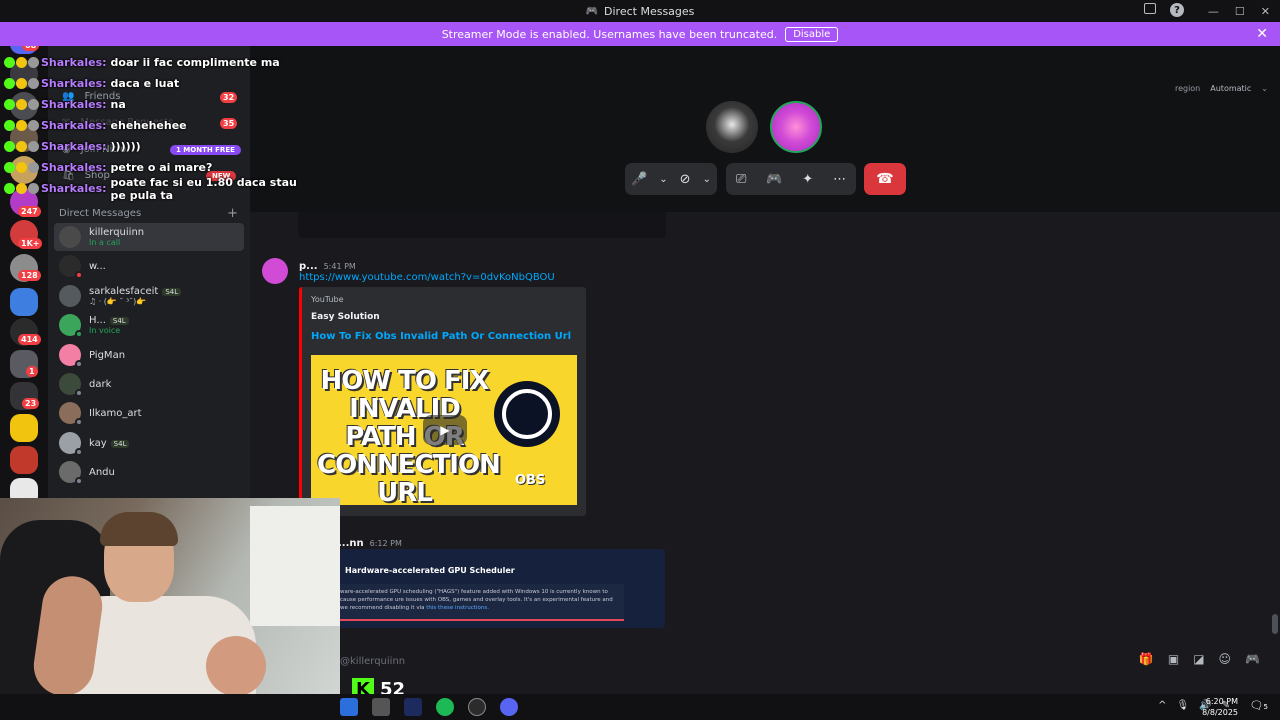 The width and height of the screenshot is (1280, 720). What do you see at coordinates (807, 179) in the screenshot?
I see `soundboard-icon: ✦` at bounding box center [807, 179].